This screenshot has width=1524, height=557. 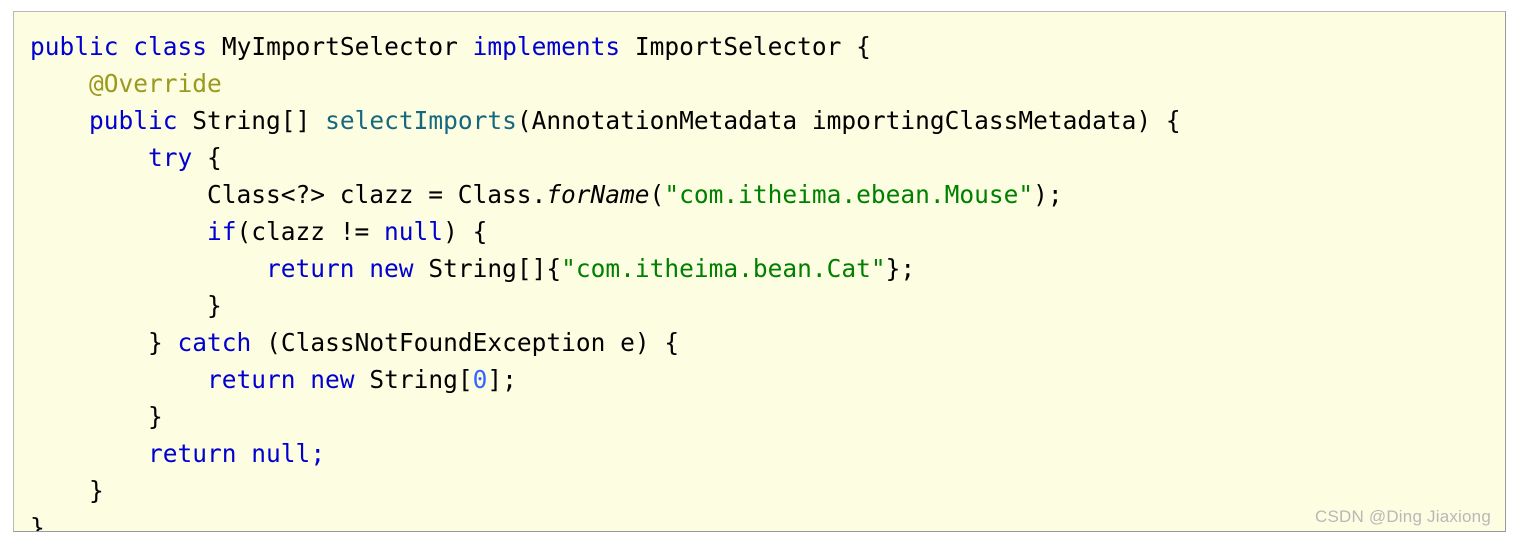 I want to click on code-line-11: }, so click(x=605, y=416).